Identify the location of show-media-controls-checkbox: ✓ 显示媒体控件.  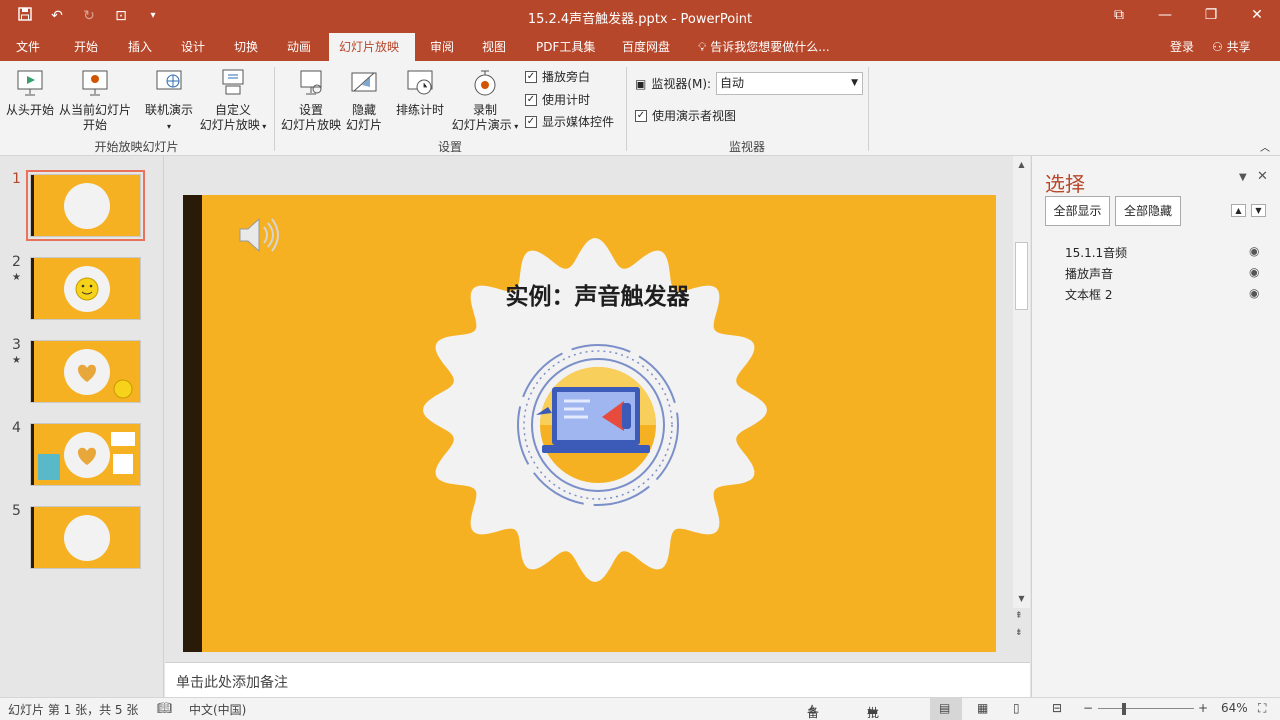
(569, 121).